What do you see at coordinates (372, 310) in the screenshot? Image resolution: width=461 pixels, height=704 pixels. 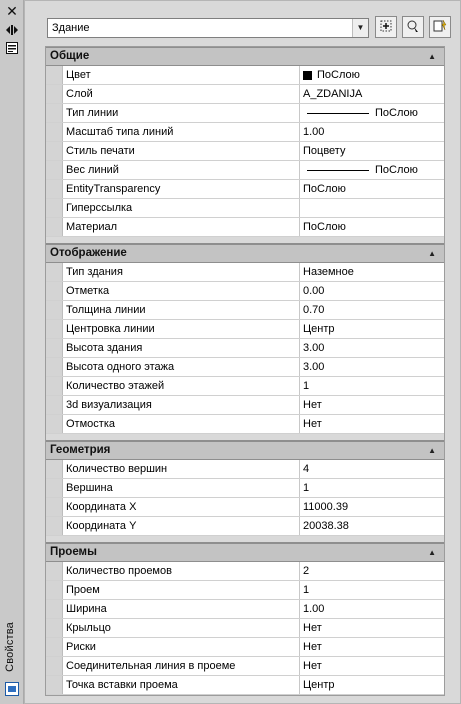 I see `property-value: 0.70` at bounding box center [372, 310].